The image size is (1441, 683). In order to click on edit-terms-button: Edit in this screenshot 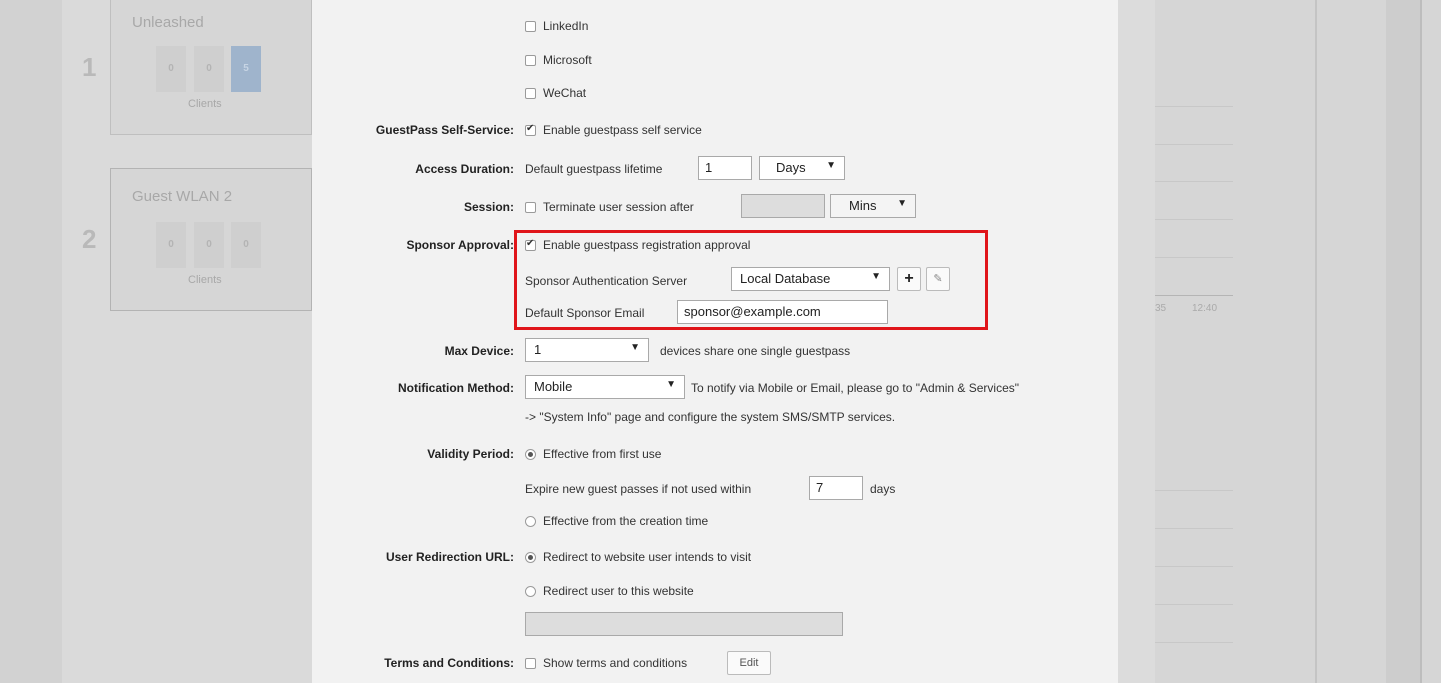, I will do `click(749, 663)`.